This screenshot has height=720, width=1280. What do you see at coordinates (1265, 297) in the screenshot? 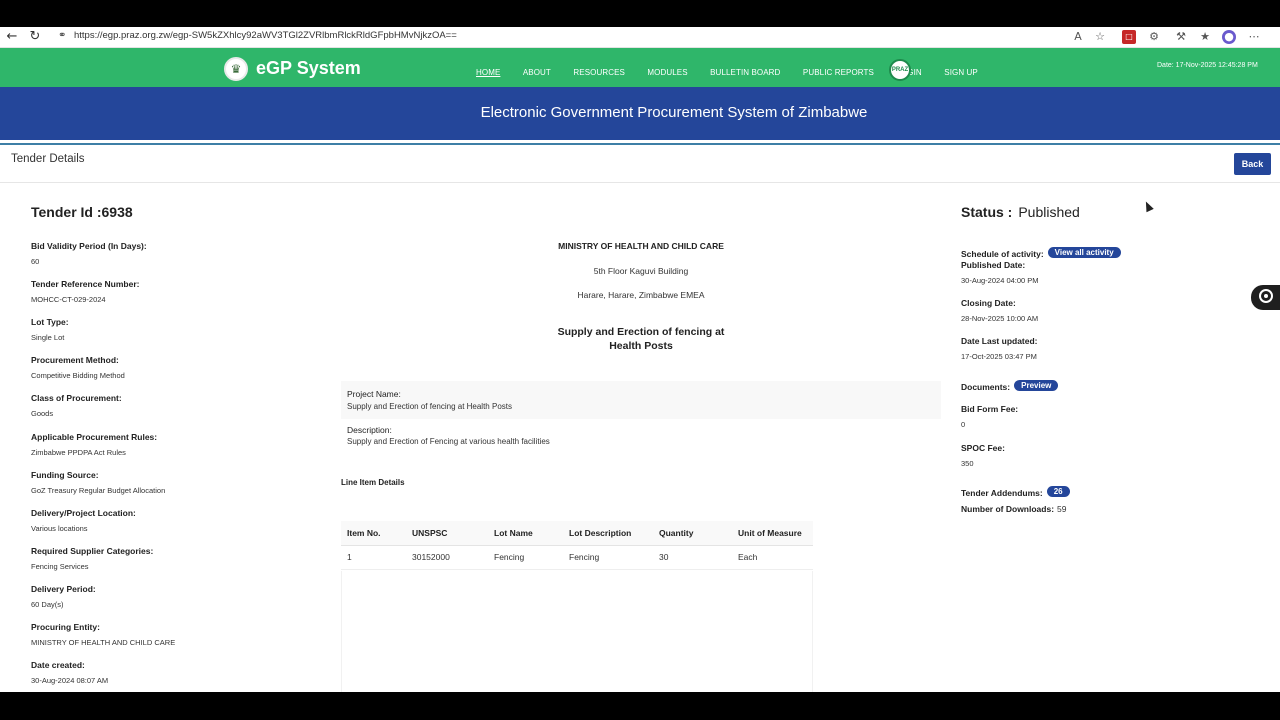
I see `floating-assistant-icon` at bounding box center [1265, 297].